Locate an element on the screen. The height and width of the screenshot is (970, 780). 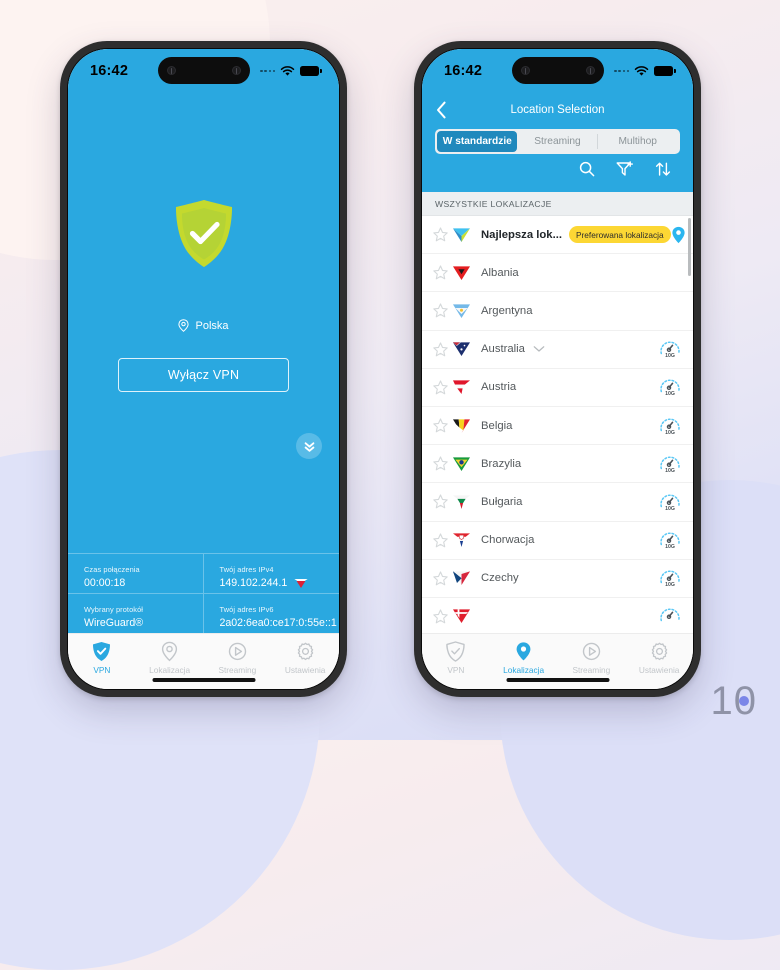
status-bar-time: 16:42 is located at coordinates (109, 71).